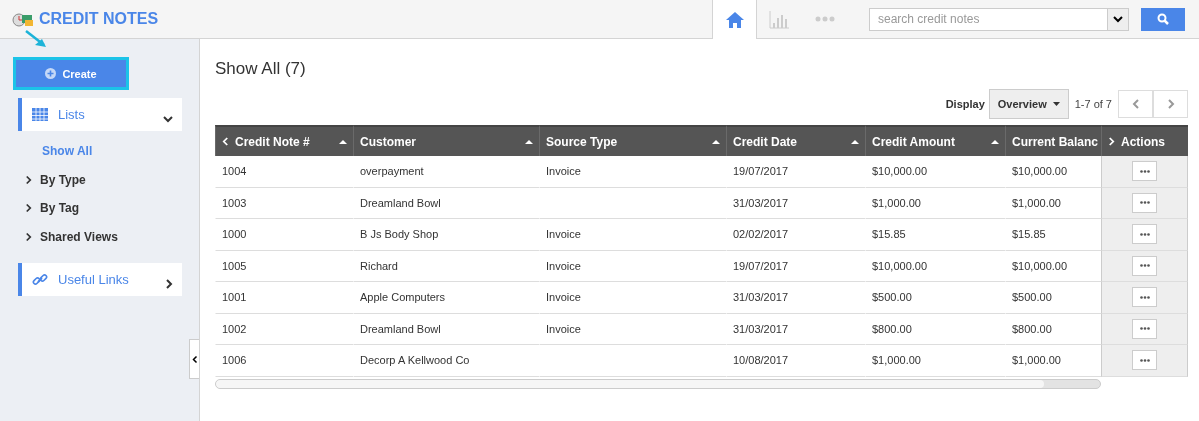 This screenshot has height=421, width=1199. I want to click on grid-icon, so click(40, 114).